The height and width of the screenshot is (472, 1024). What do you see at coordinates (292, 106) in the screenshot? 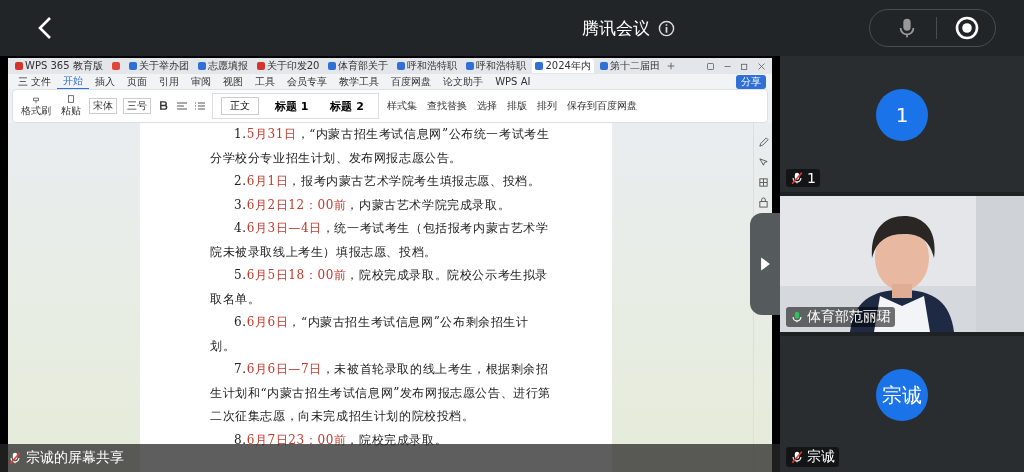
I see `style-preset: 标题 1` at bounding box center [292, 106].